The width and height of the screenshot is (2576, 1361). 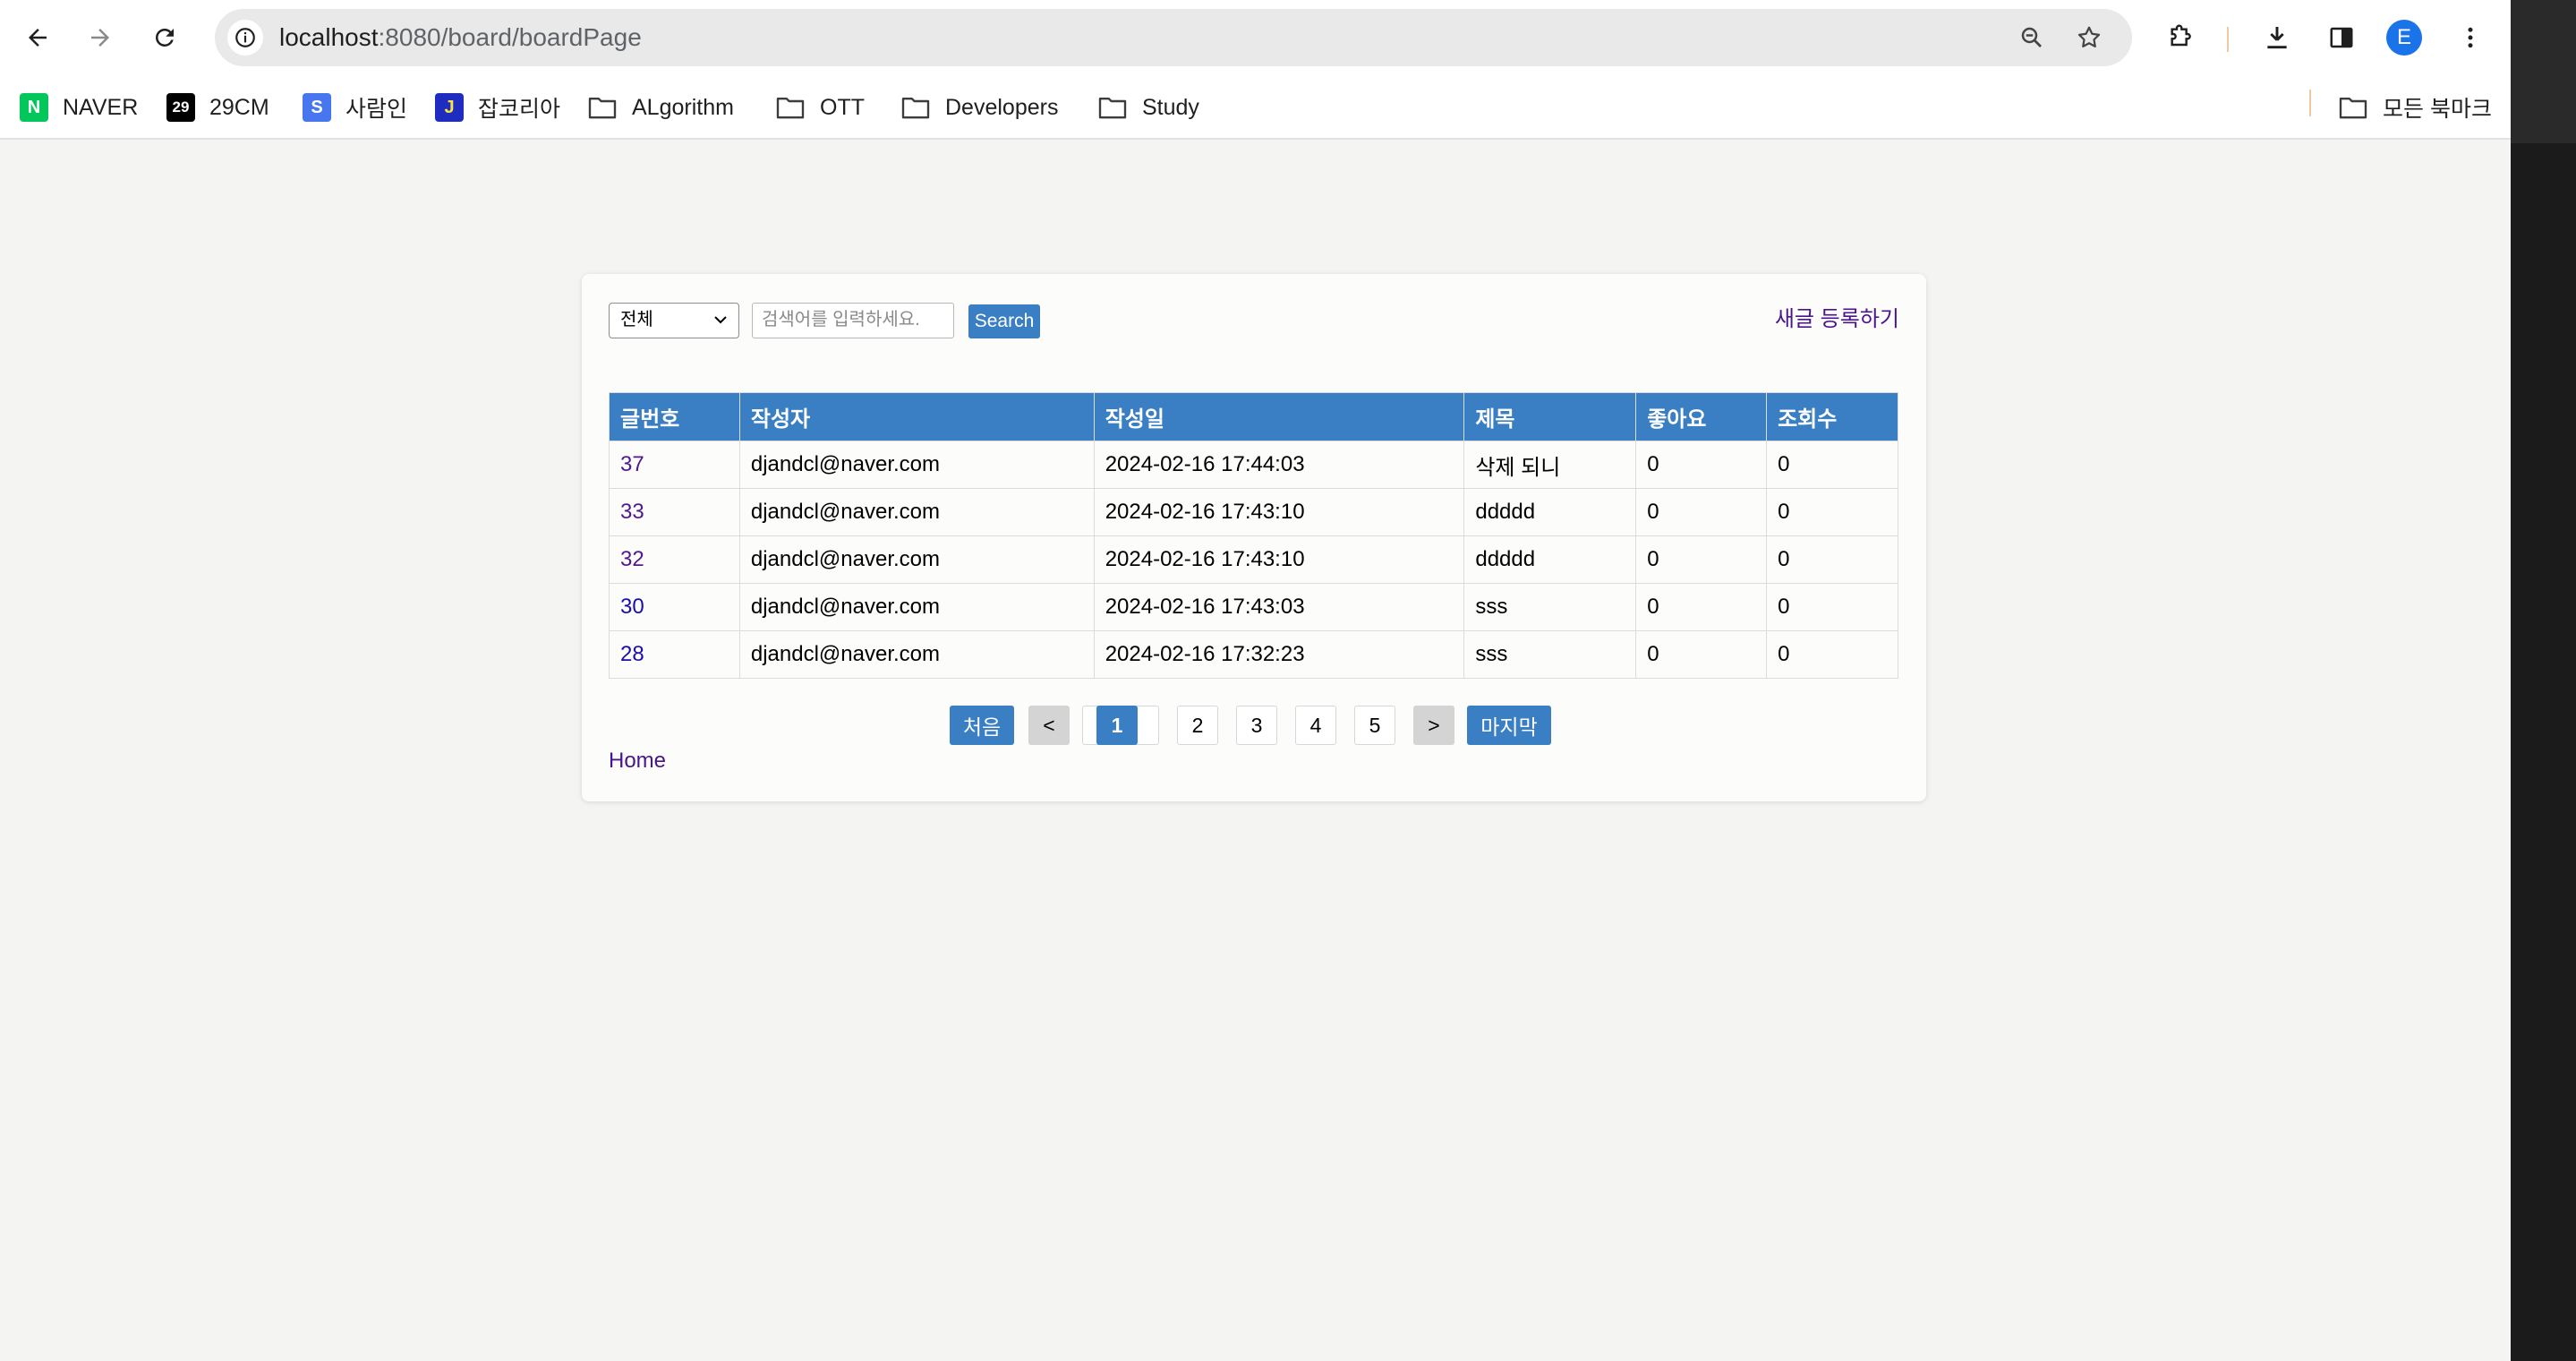 I want to click on pagination-page-1: 1, so click(x=1117, y=725).